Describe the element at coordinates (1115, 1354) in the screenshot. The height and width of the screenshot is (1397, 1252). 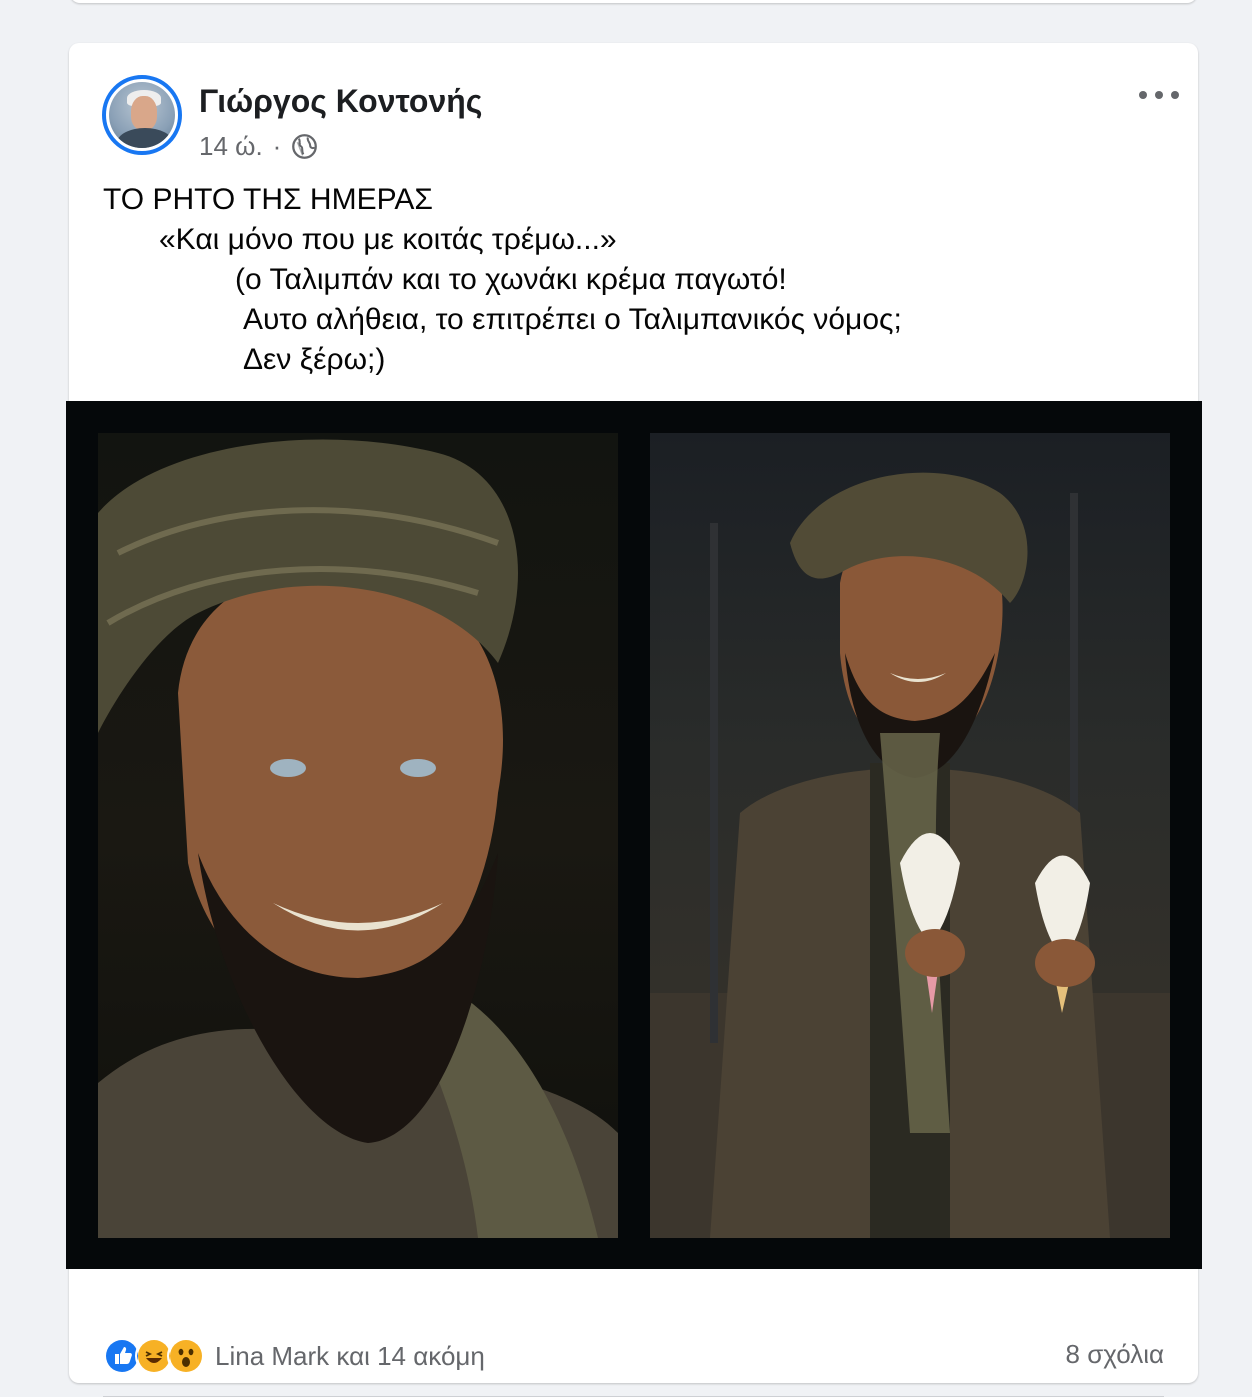
I see `comments-count: 8 σχόλια` at that location.